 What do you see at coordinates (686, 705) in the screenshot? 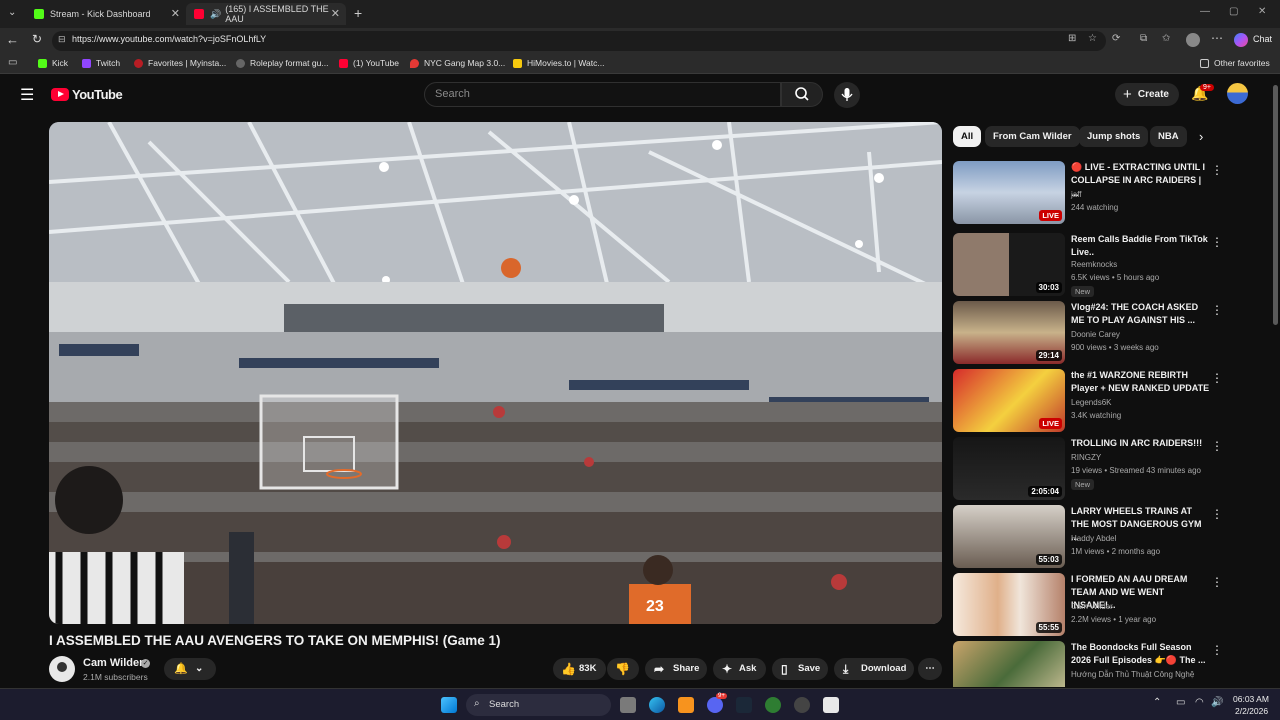
I see `ableton-like-app-icon` at bounding box center [686, 705].